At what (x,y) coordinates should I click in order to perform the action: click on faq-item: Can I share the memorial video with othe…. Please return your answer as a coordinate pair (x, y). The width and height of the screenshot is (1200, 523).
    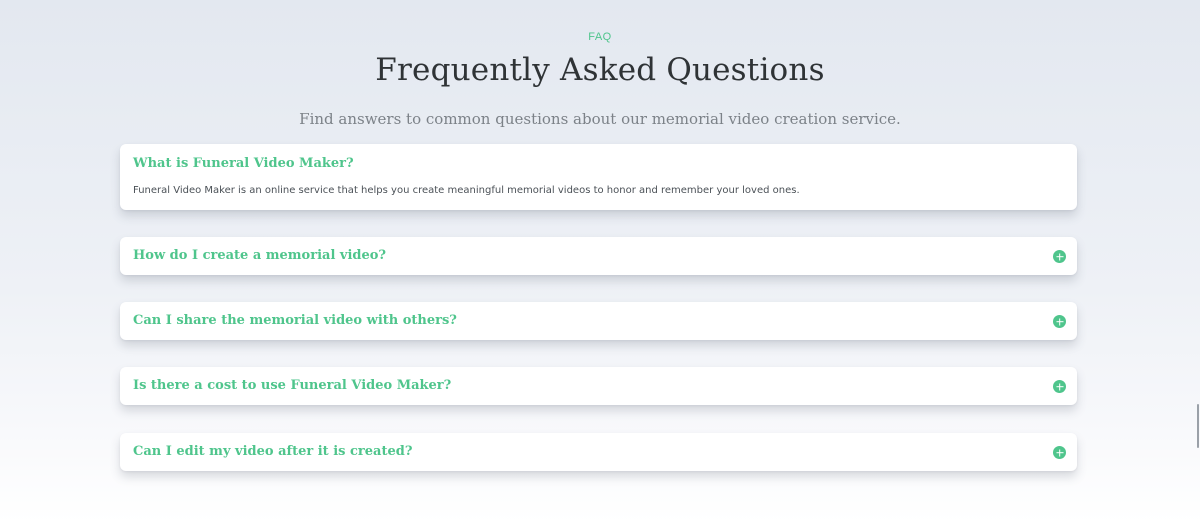
    Looking at the image, I should click on (598, 321).